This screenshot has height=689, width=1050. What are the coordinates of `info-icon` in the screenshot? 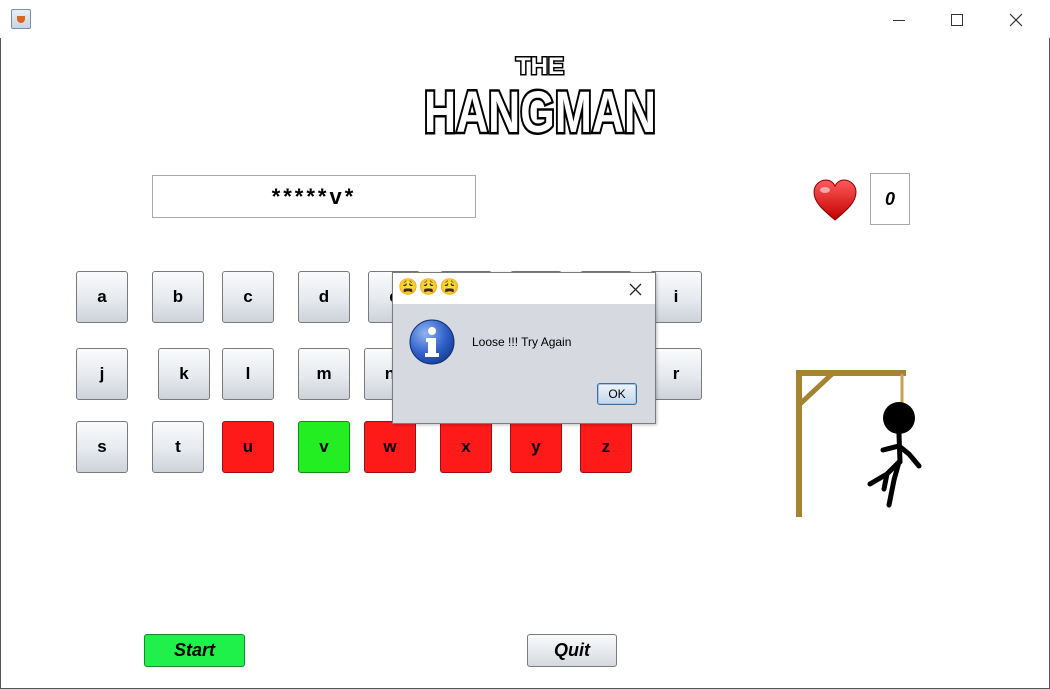 It's located at (432, 342).